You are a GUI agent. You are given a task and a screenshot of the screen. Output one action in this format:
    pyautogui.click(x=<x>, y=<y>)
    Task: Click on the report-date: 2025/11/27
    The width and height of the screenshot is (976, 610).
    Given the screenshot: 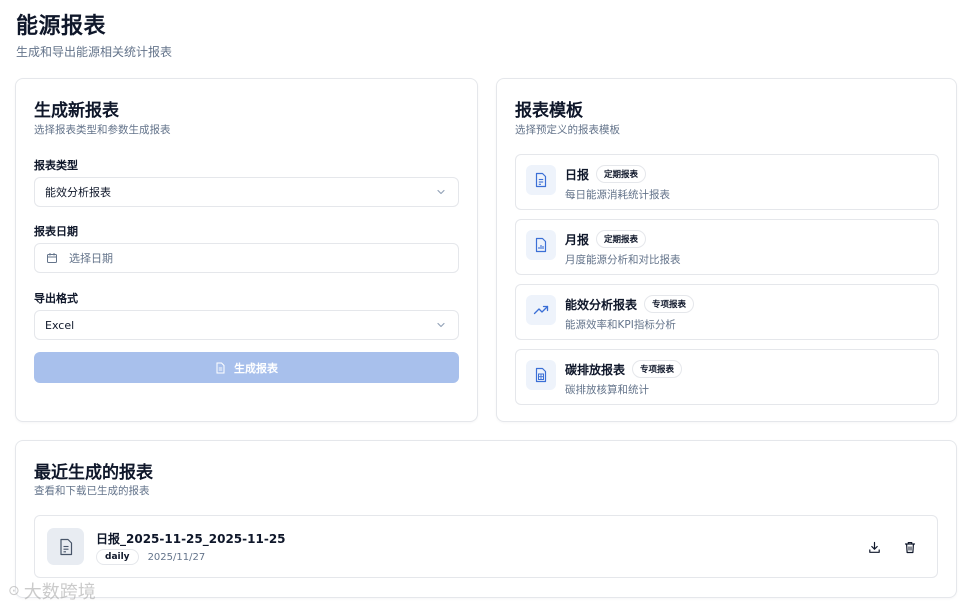 What is the action you would take?
    pyautogui.click(x=176, y=557)
    